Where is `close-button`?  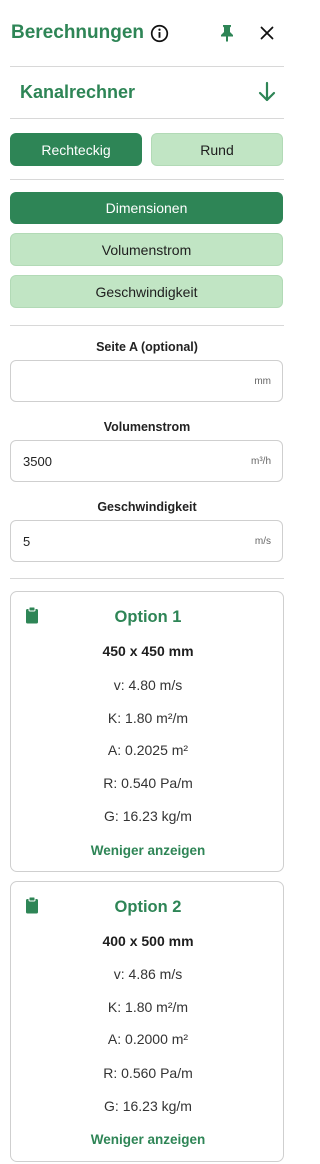
close-button is located at coordinates (267, 33).